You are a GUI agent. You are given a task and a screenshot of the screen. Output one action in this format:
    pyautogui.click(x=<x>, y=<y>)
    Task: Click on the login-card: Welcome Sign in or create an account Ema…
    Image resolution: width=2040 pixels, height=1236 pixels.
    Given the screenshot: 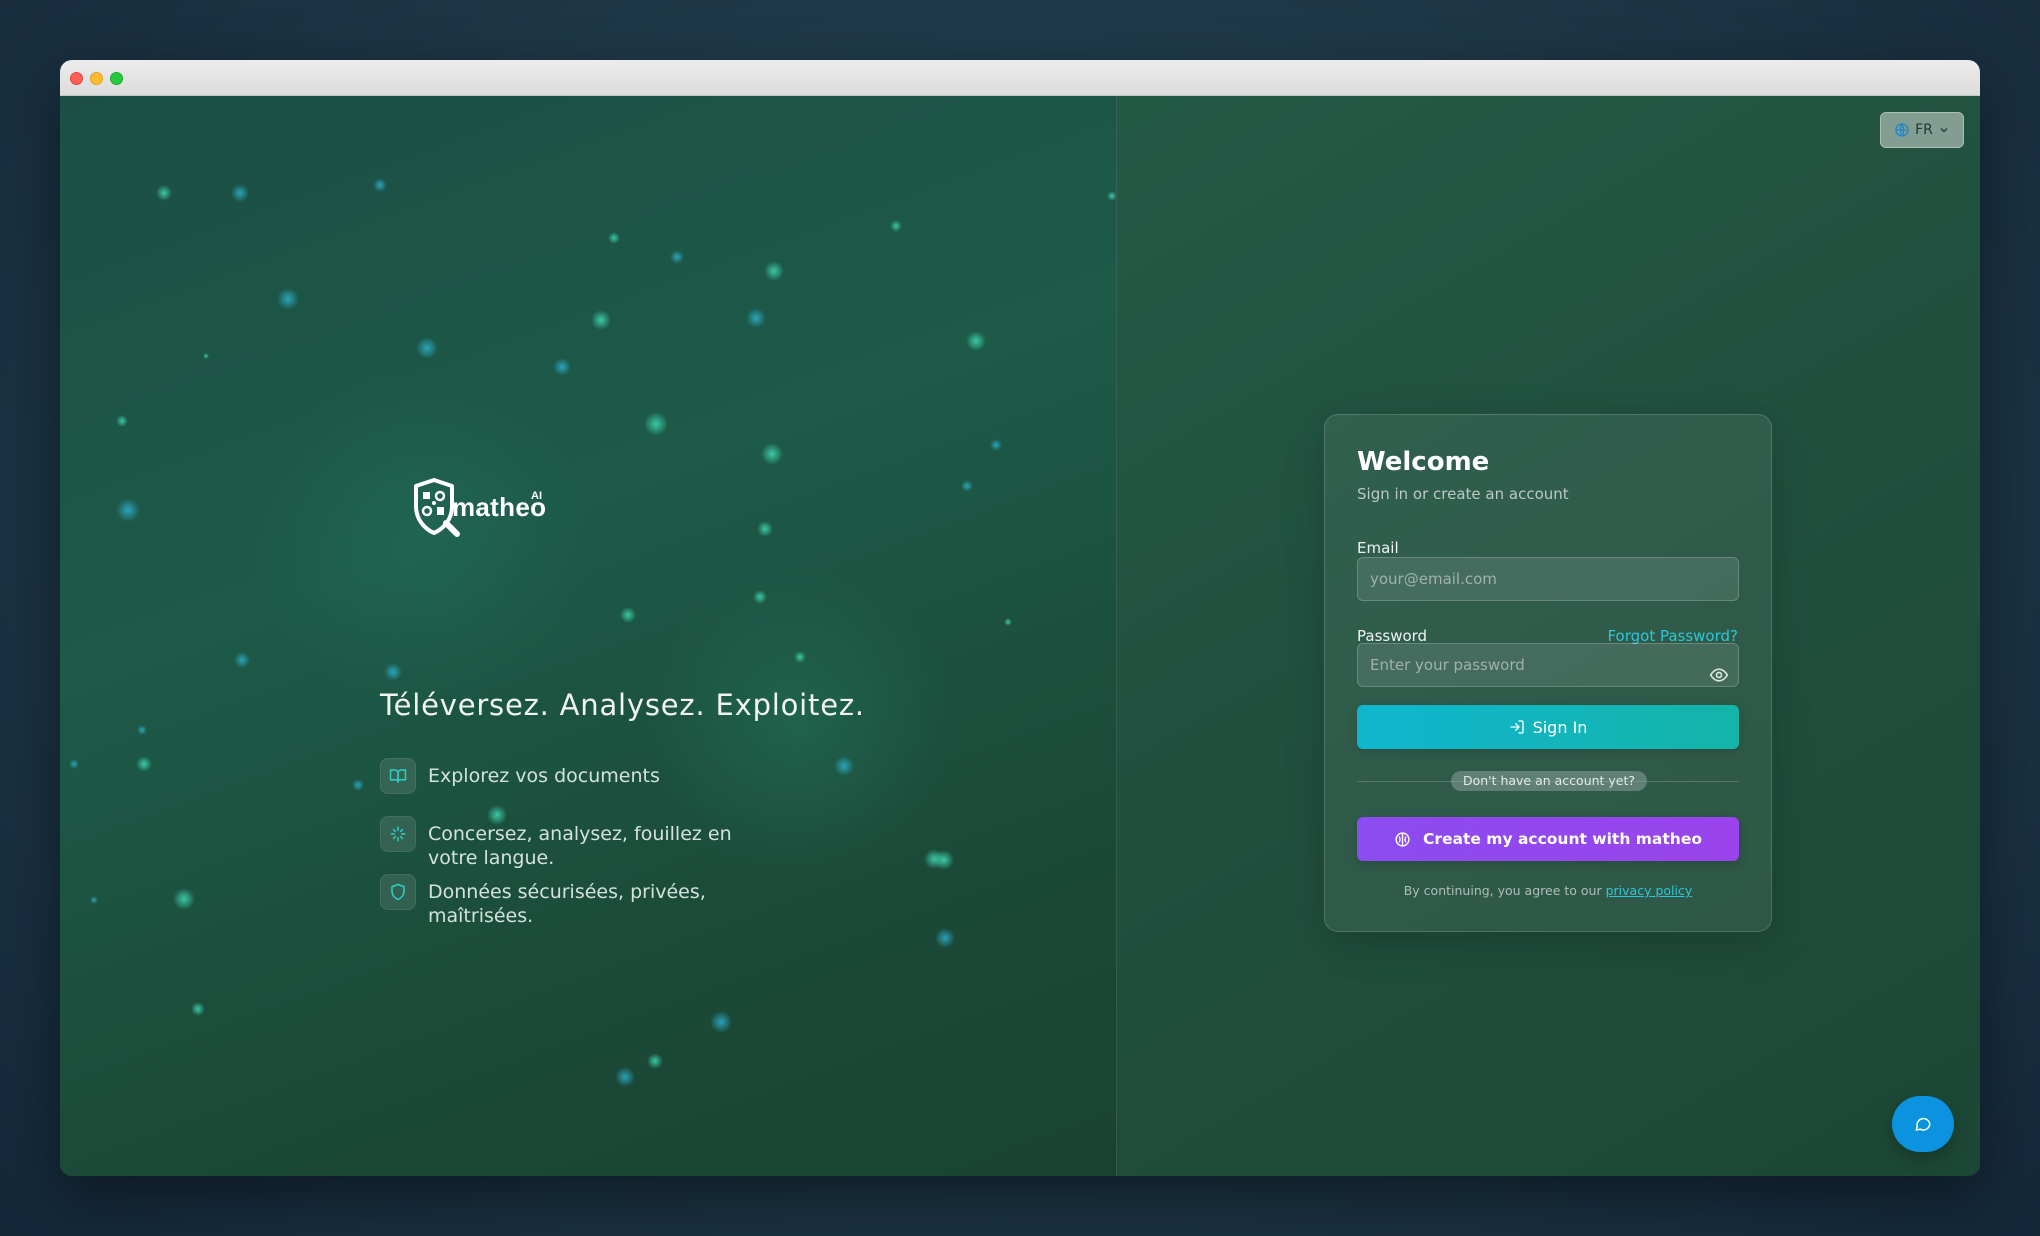 What is the action you would take?
    pyautogui.click(x=1548, y=673)
    